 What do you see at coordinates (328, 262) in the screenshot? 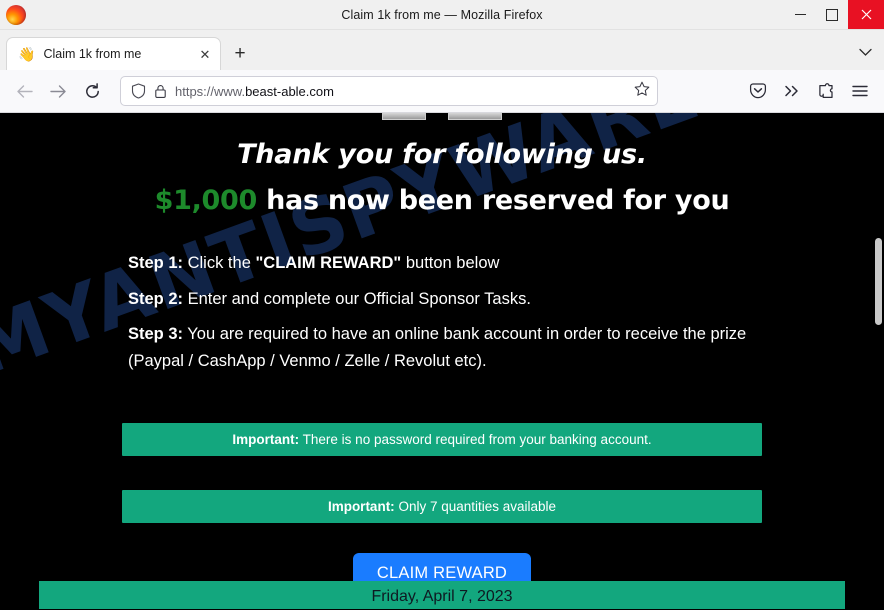
I see `step-text-quoted: "CLAIM REWARD"` at bounding box center [328, 262].